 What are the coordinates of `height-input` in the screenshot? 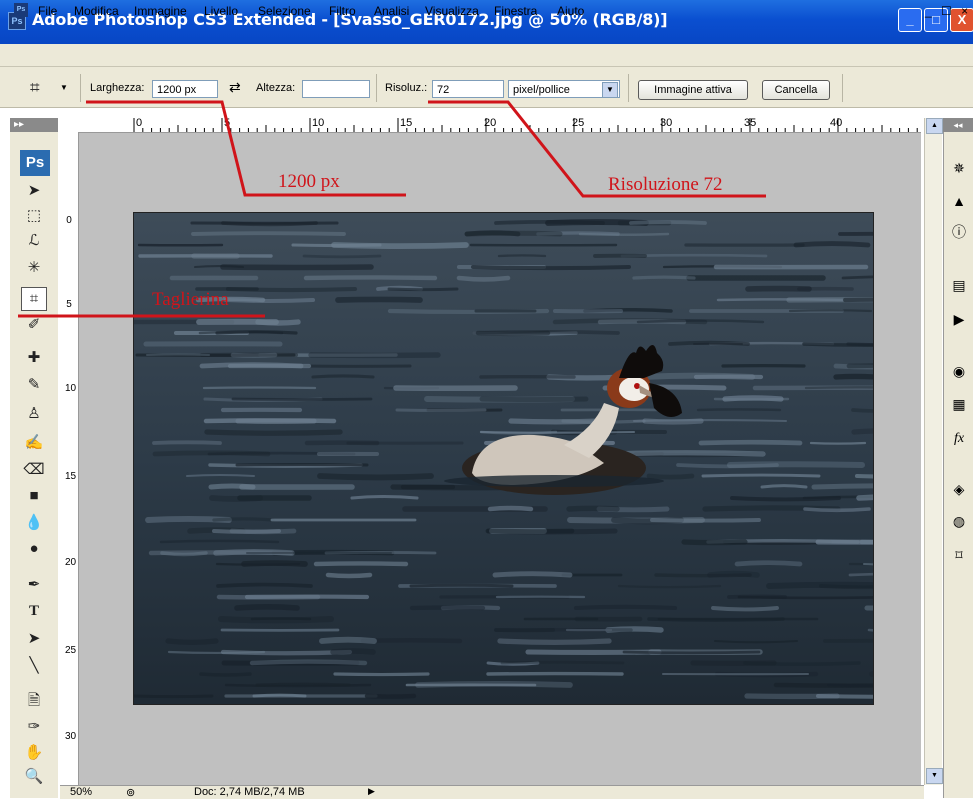 It's located at (336, 89).